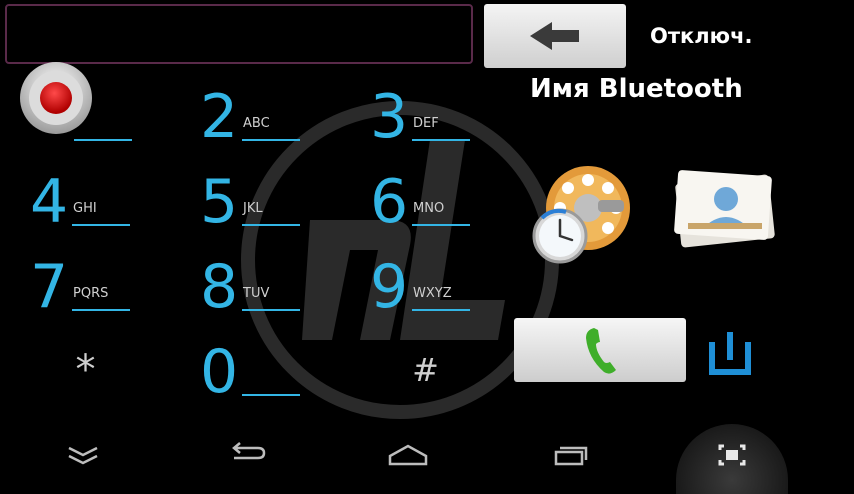 The image size is (854, 494). Describe the element at coordinates (275, 294) in the screenshot. I see `key-8: 8 TUV` at that location.